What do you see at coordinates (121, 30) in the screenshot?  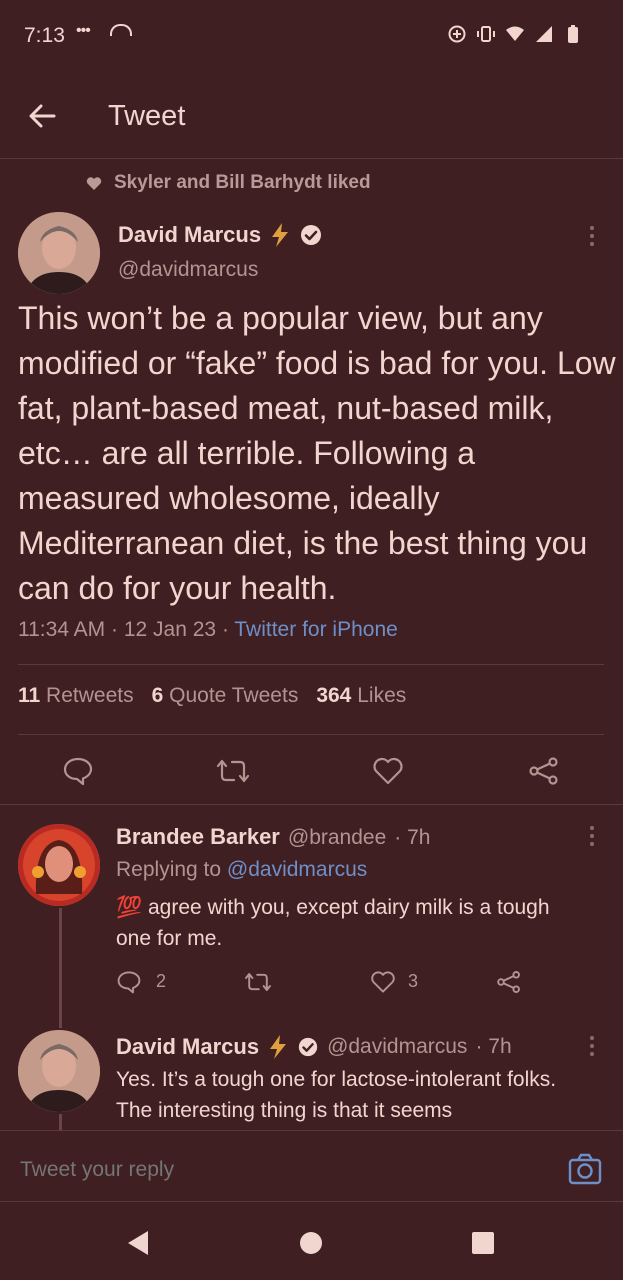 I see `cloud-icon` at bounding box center [121, 30].